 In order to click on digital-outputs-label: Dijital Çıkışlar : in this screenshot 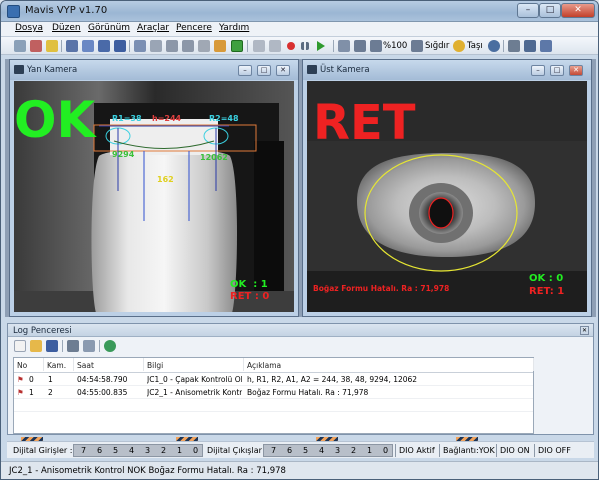, I will do `click(237, 450)`.